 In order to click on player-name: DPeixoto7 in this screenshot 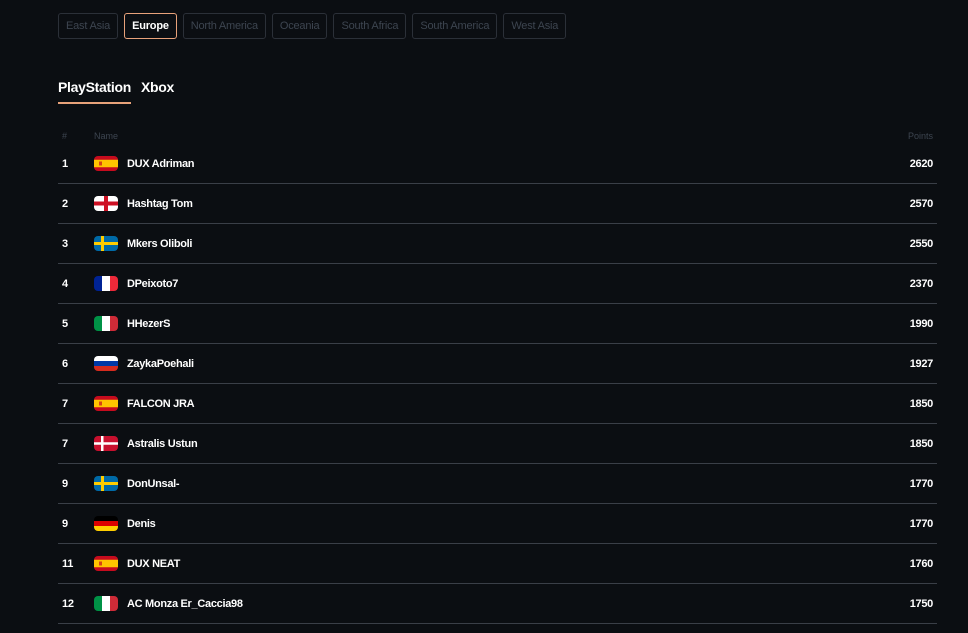, I will do `click(152, 284)`.